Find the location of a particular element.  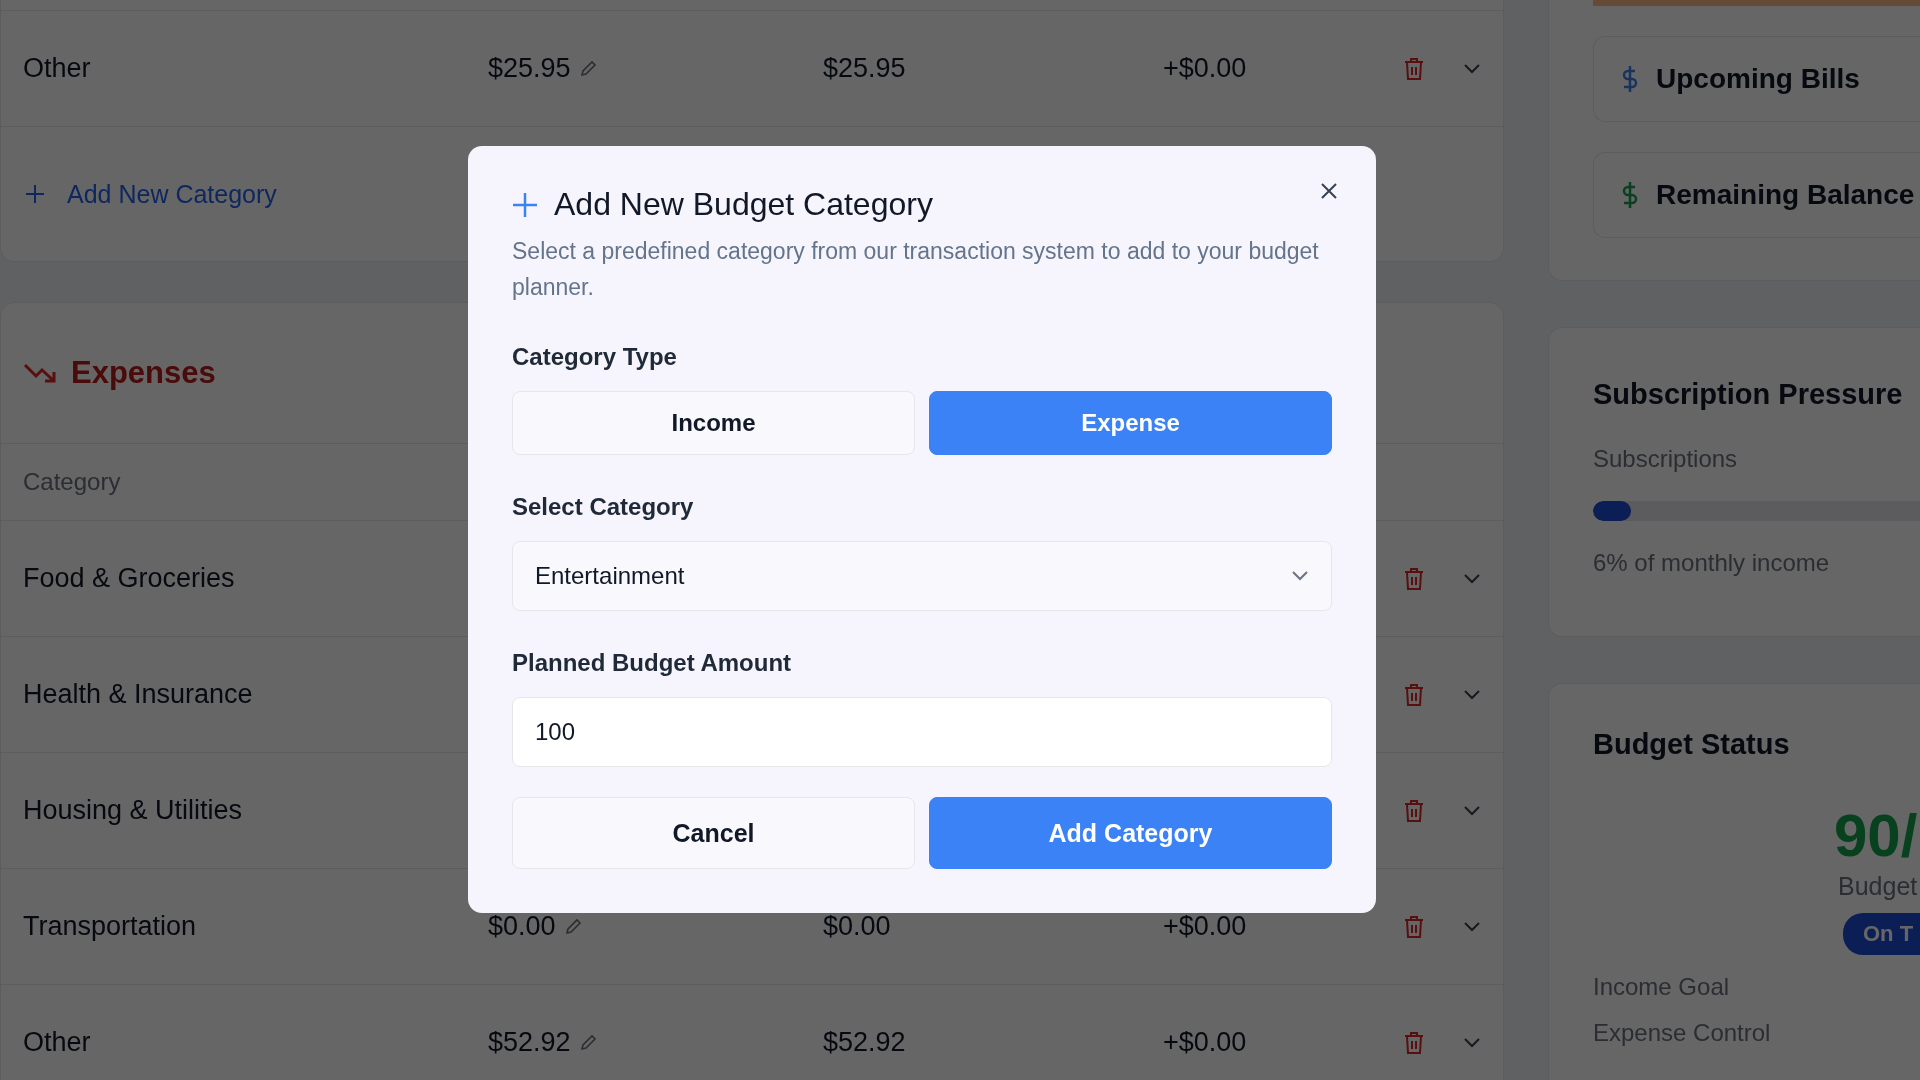

field-label: Planned Budget Amount is located at coordinates (652, 663).